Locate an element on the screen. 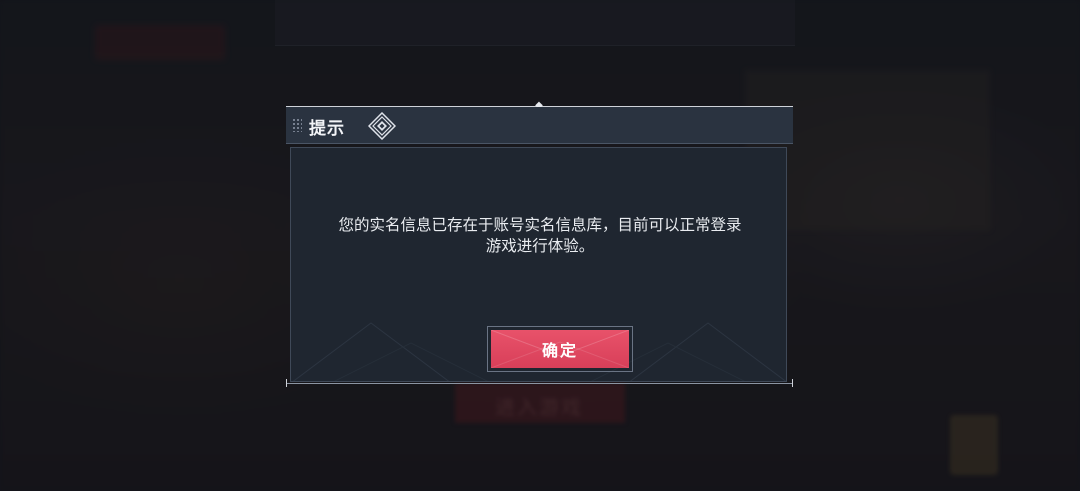 This screenshot has width=1080, height=491. dialog-message: 您的实名信息已存在于账号实名信息库，目前可以正常登录 游戏进行体验。 is located at coordinates (540, 236).